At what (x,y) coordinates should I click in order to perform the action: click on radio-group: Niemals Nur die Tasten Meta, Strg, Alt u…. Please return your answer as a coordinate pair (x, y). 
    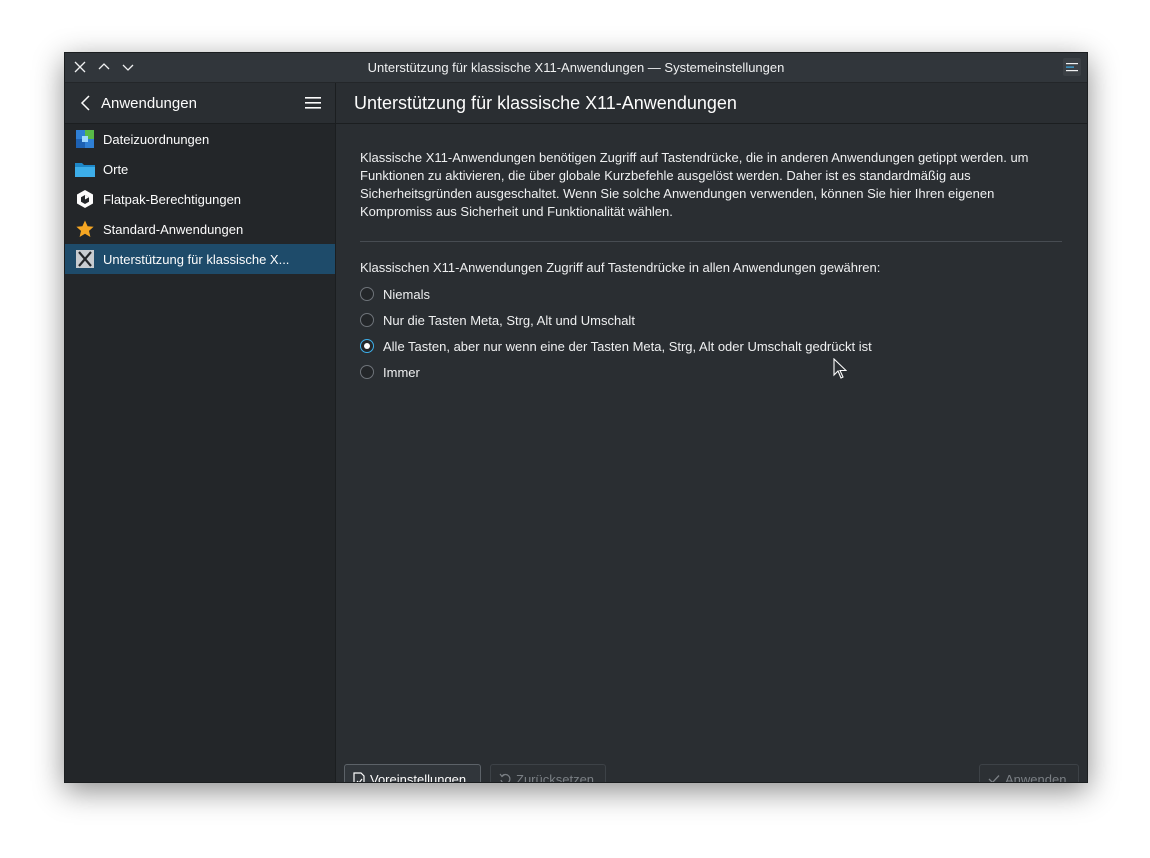
    Looking at the image, I should click on (616, 333).